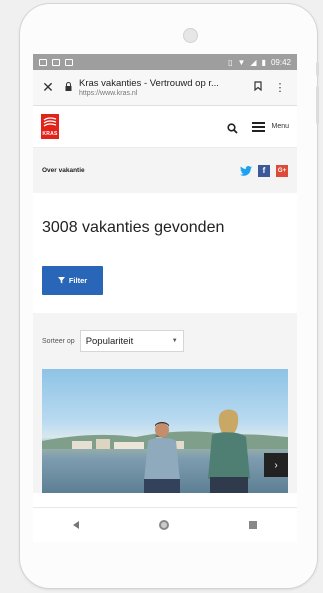 The image size is (323, 593). I want to click on twitter-icon, so click(246, 171).